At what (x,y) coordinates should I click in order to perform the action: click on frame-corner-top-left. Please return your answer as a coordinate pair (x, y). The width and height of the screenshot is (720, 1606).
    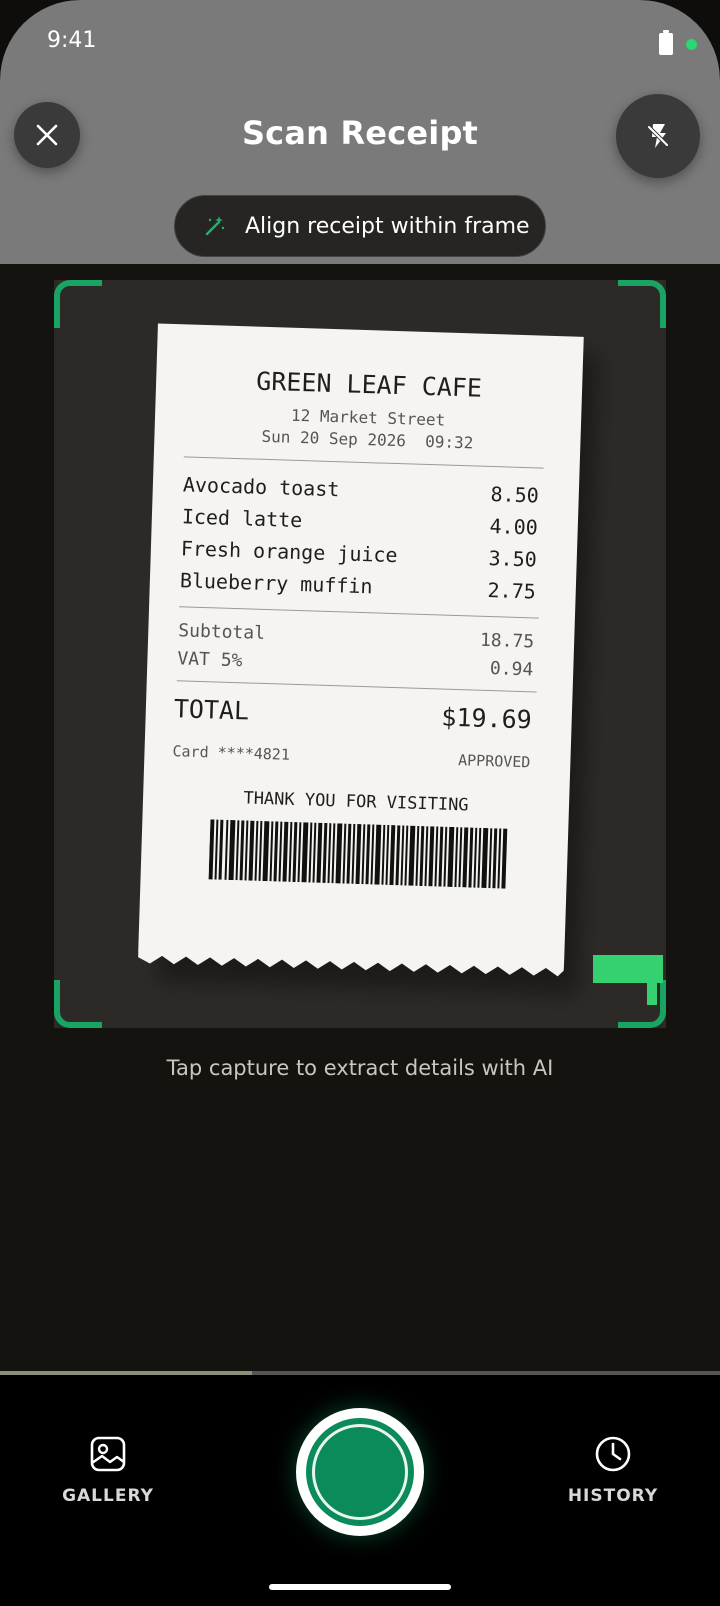
    Looking at the image, I should click on (78, 304).